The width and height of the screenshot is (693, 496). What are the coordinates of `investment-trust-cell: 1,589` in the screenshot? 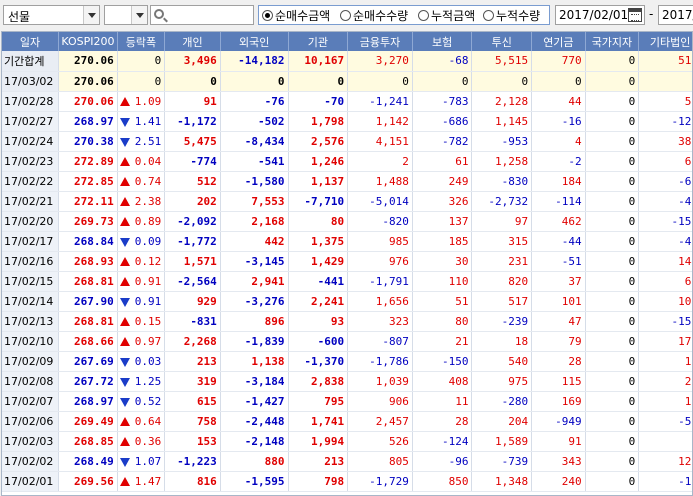 It's located at (502, 441).